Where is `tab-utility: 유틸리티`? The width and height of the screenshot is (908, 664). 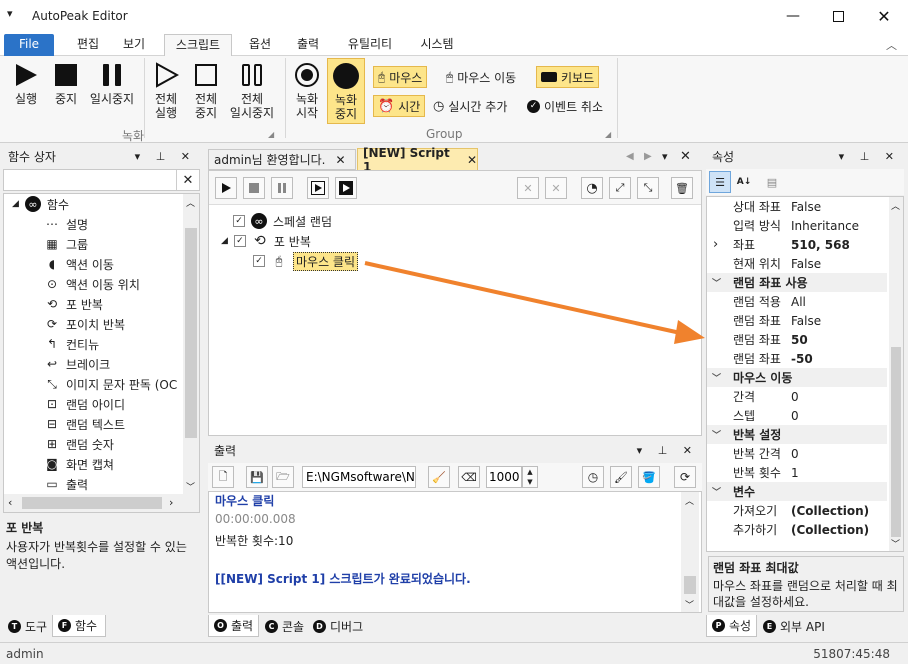
tab-utility: 유틸리티 is located at coordinates (370, 45).